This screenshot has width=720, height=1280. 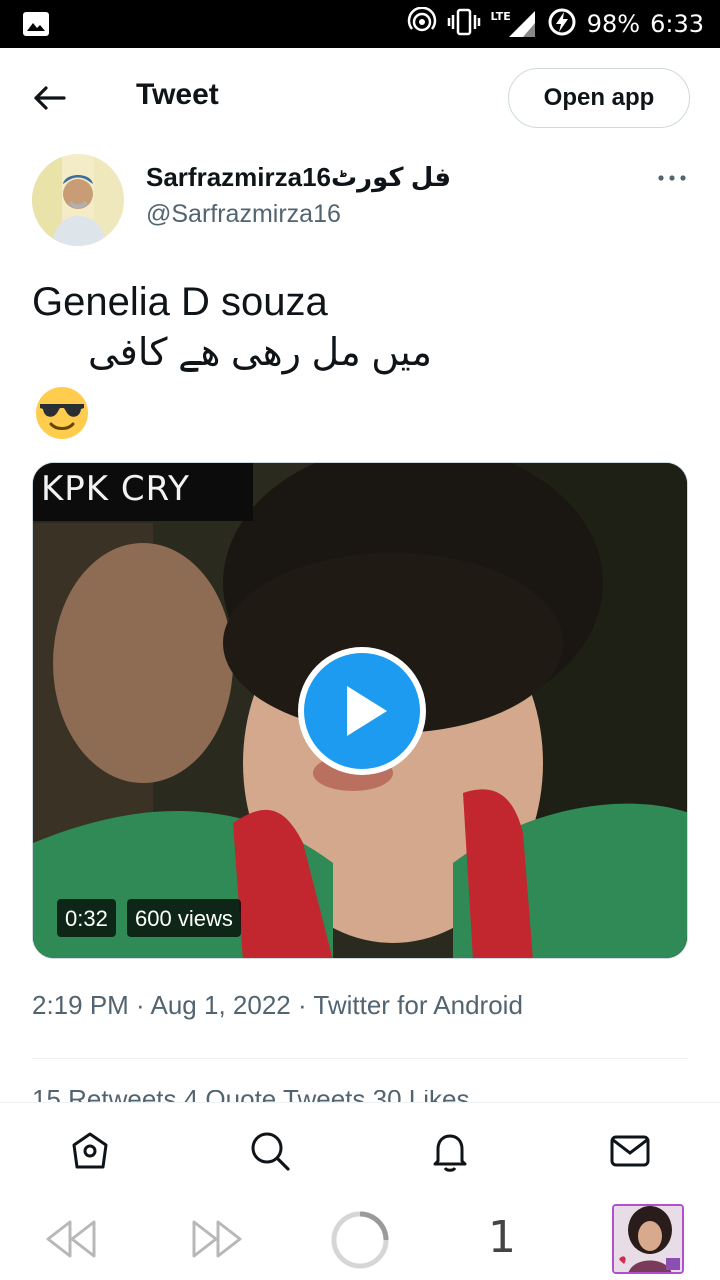 What do you see at coordinates (502, 1237) in the screenshot?
I see `tab-count: 1` at bounding box center [502, 1237].